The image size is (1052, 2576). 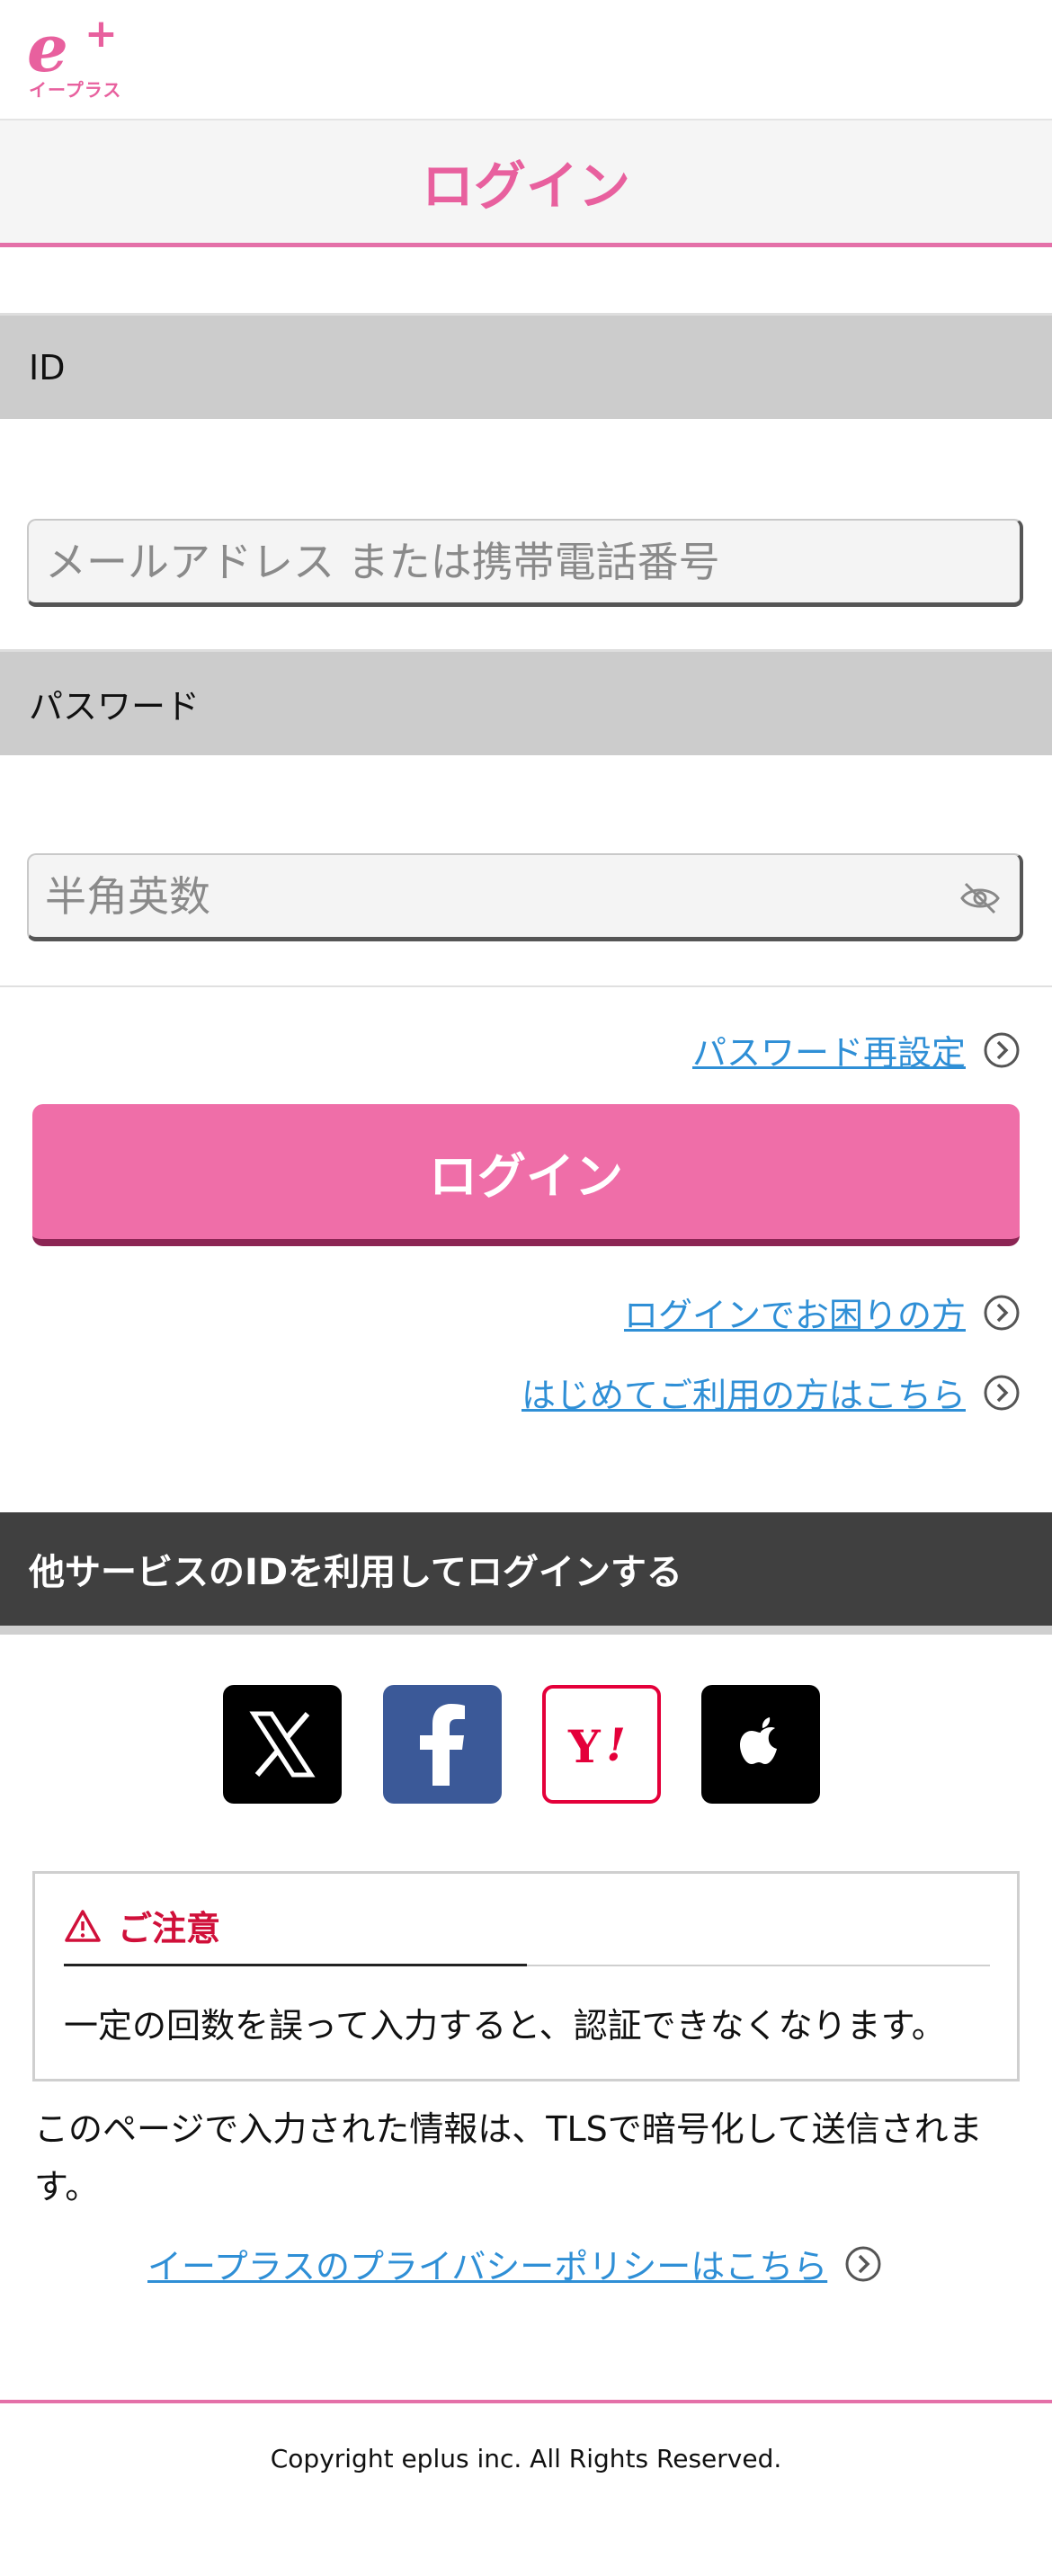 I want to click on x-login-button, so click(x=282, y=1745).